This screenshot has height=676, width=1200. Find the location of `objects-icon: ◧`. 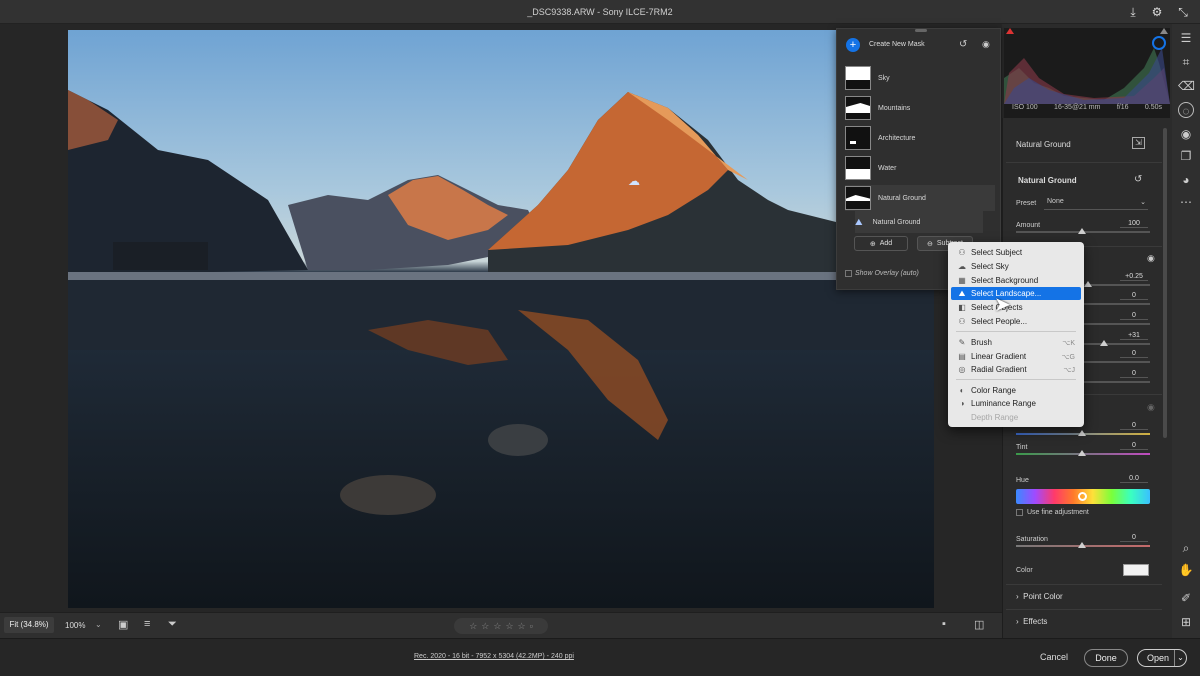

objects-icon: ◧ is located at coordinates (962, 307).